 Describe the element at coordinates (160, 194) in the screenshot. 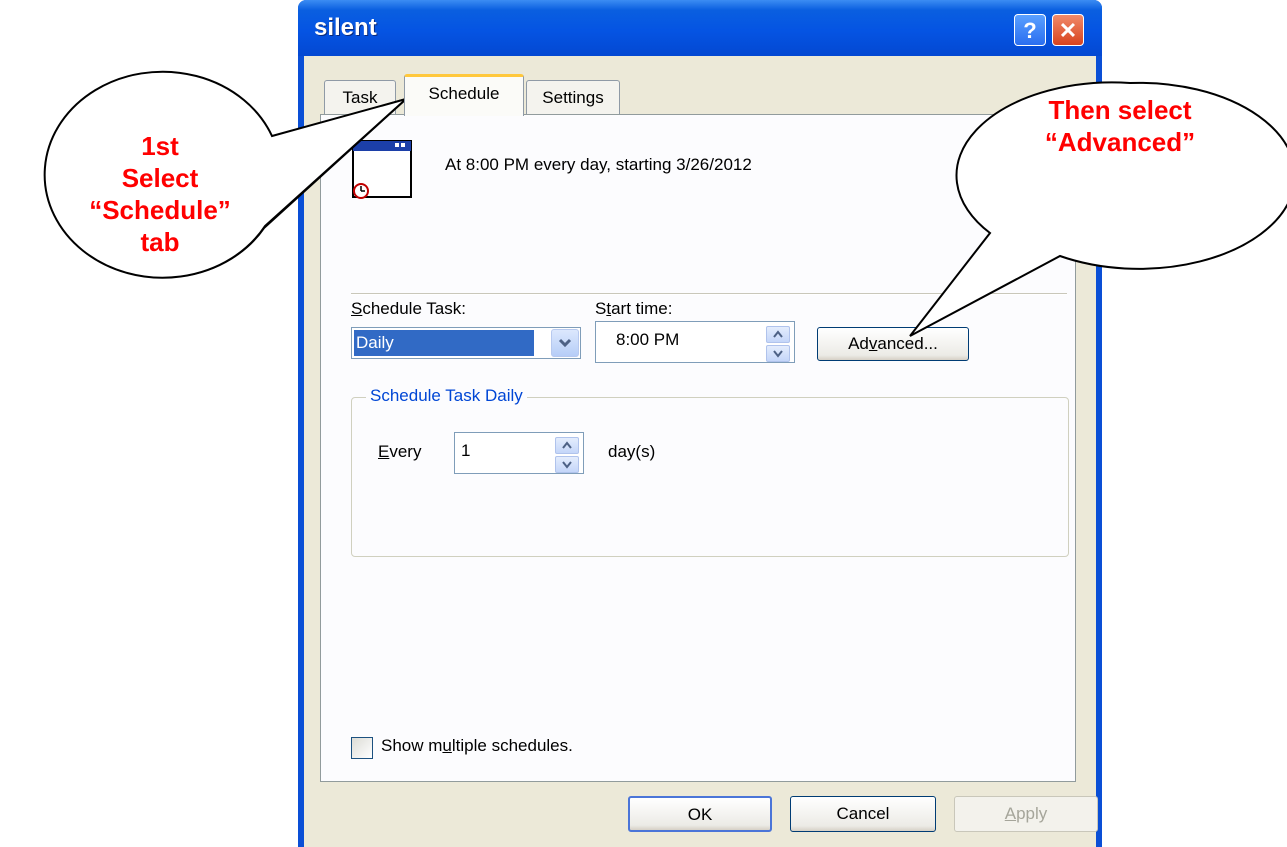

I see `callout-left-text: 1st Select “Schedule” tab` at that location.